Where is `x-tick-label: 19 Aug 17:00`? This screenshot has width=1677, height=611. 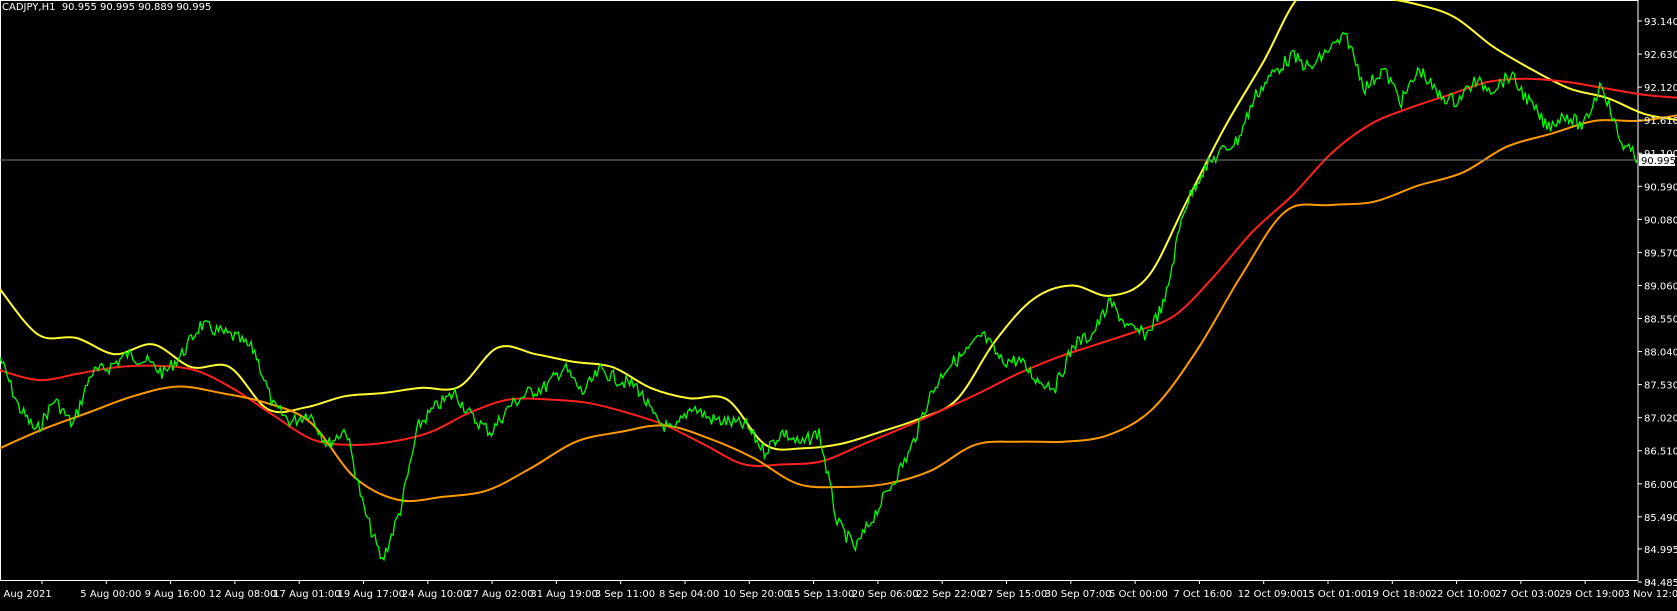
x-tick-label: 19 Aug 17:00 is located at coordinates (371, 594).